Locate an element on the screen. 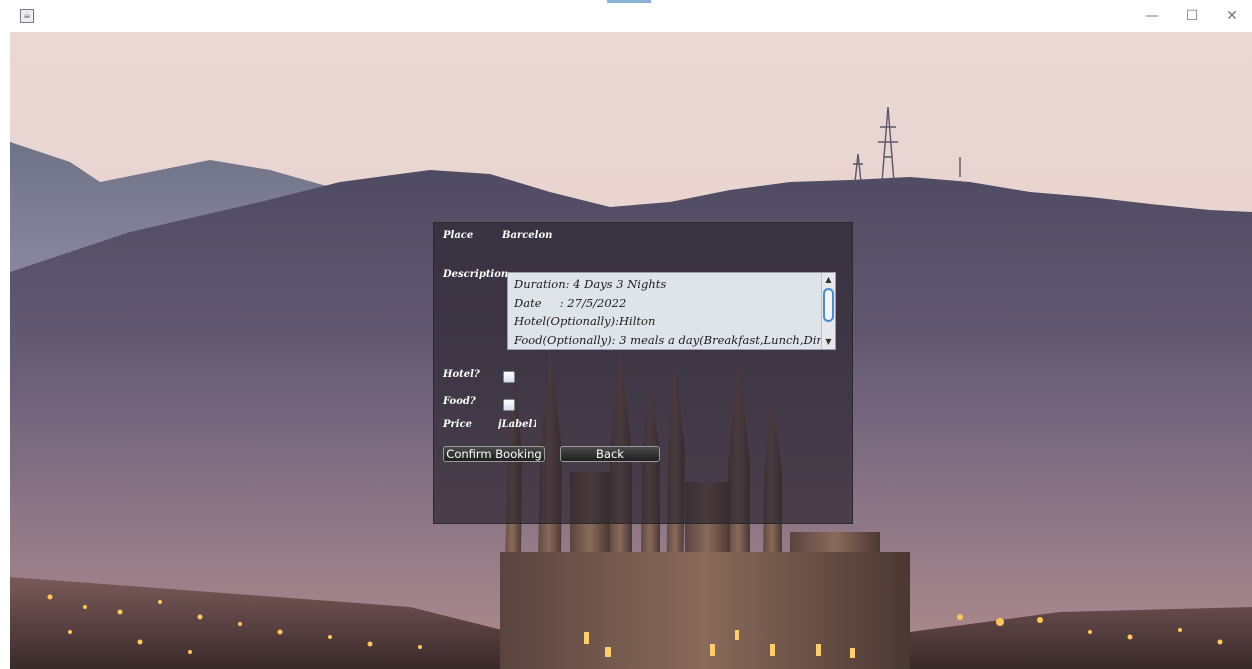  price-label: Price is located at coordinates (458, 424).